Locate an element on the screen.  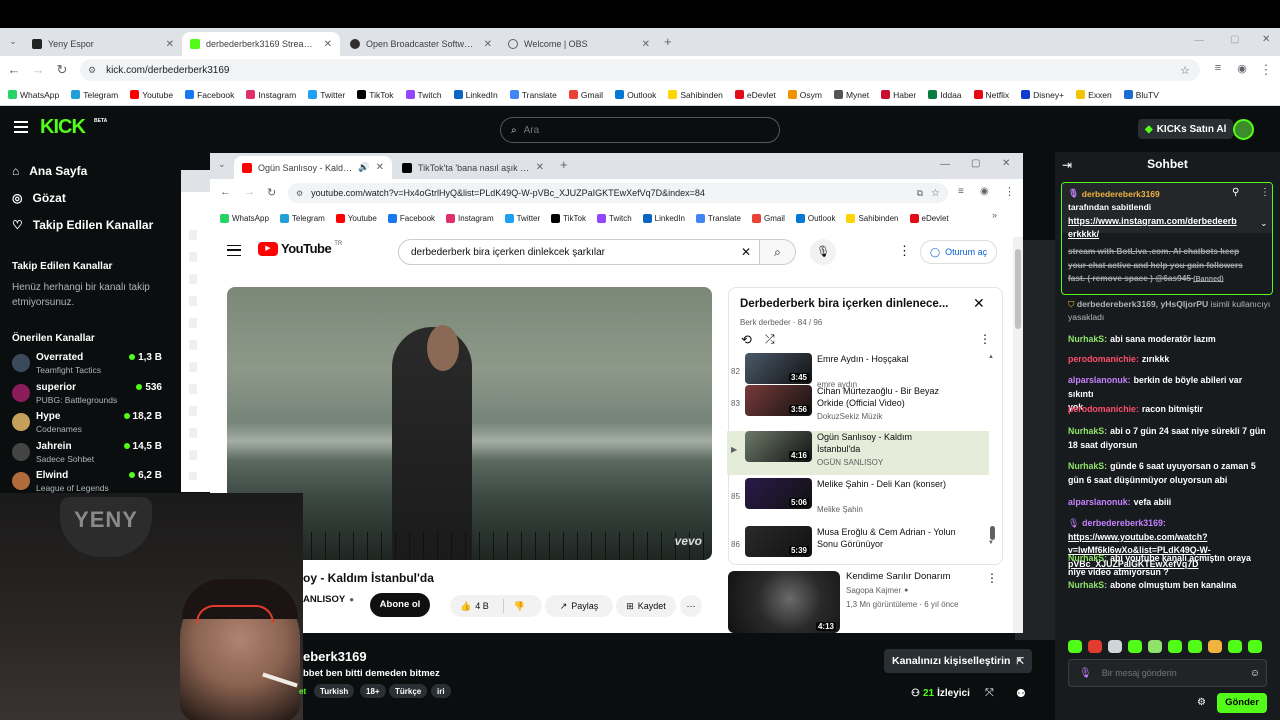
share-icon: ⤧ is located at coordinates (989, 693).